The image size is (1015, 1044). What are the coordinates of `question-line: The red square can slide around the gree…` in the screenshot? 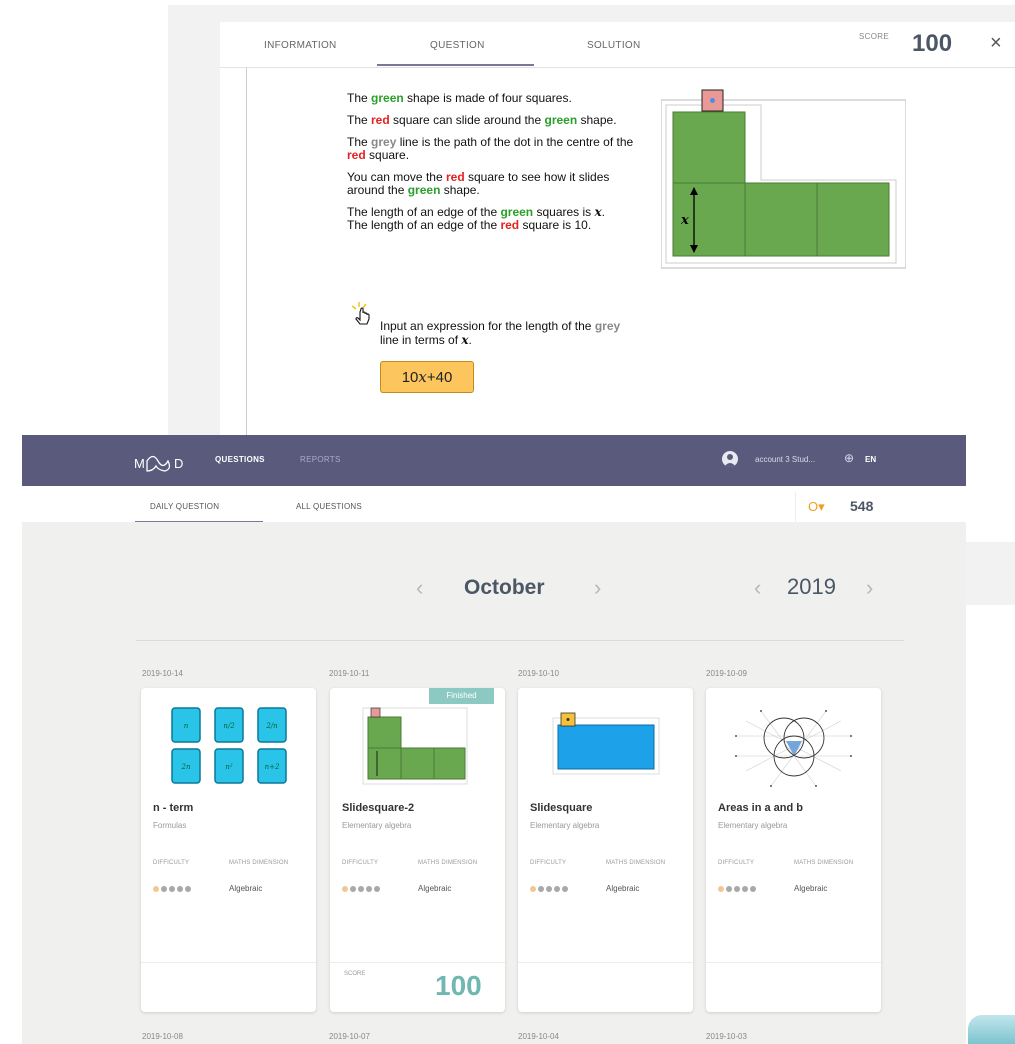 It's located at (482, 120).